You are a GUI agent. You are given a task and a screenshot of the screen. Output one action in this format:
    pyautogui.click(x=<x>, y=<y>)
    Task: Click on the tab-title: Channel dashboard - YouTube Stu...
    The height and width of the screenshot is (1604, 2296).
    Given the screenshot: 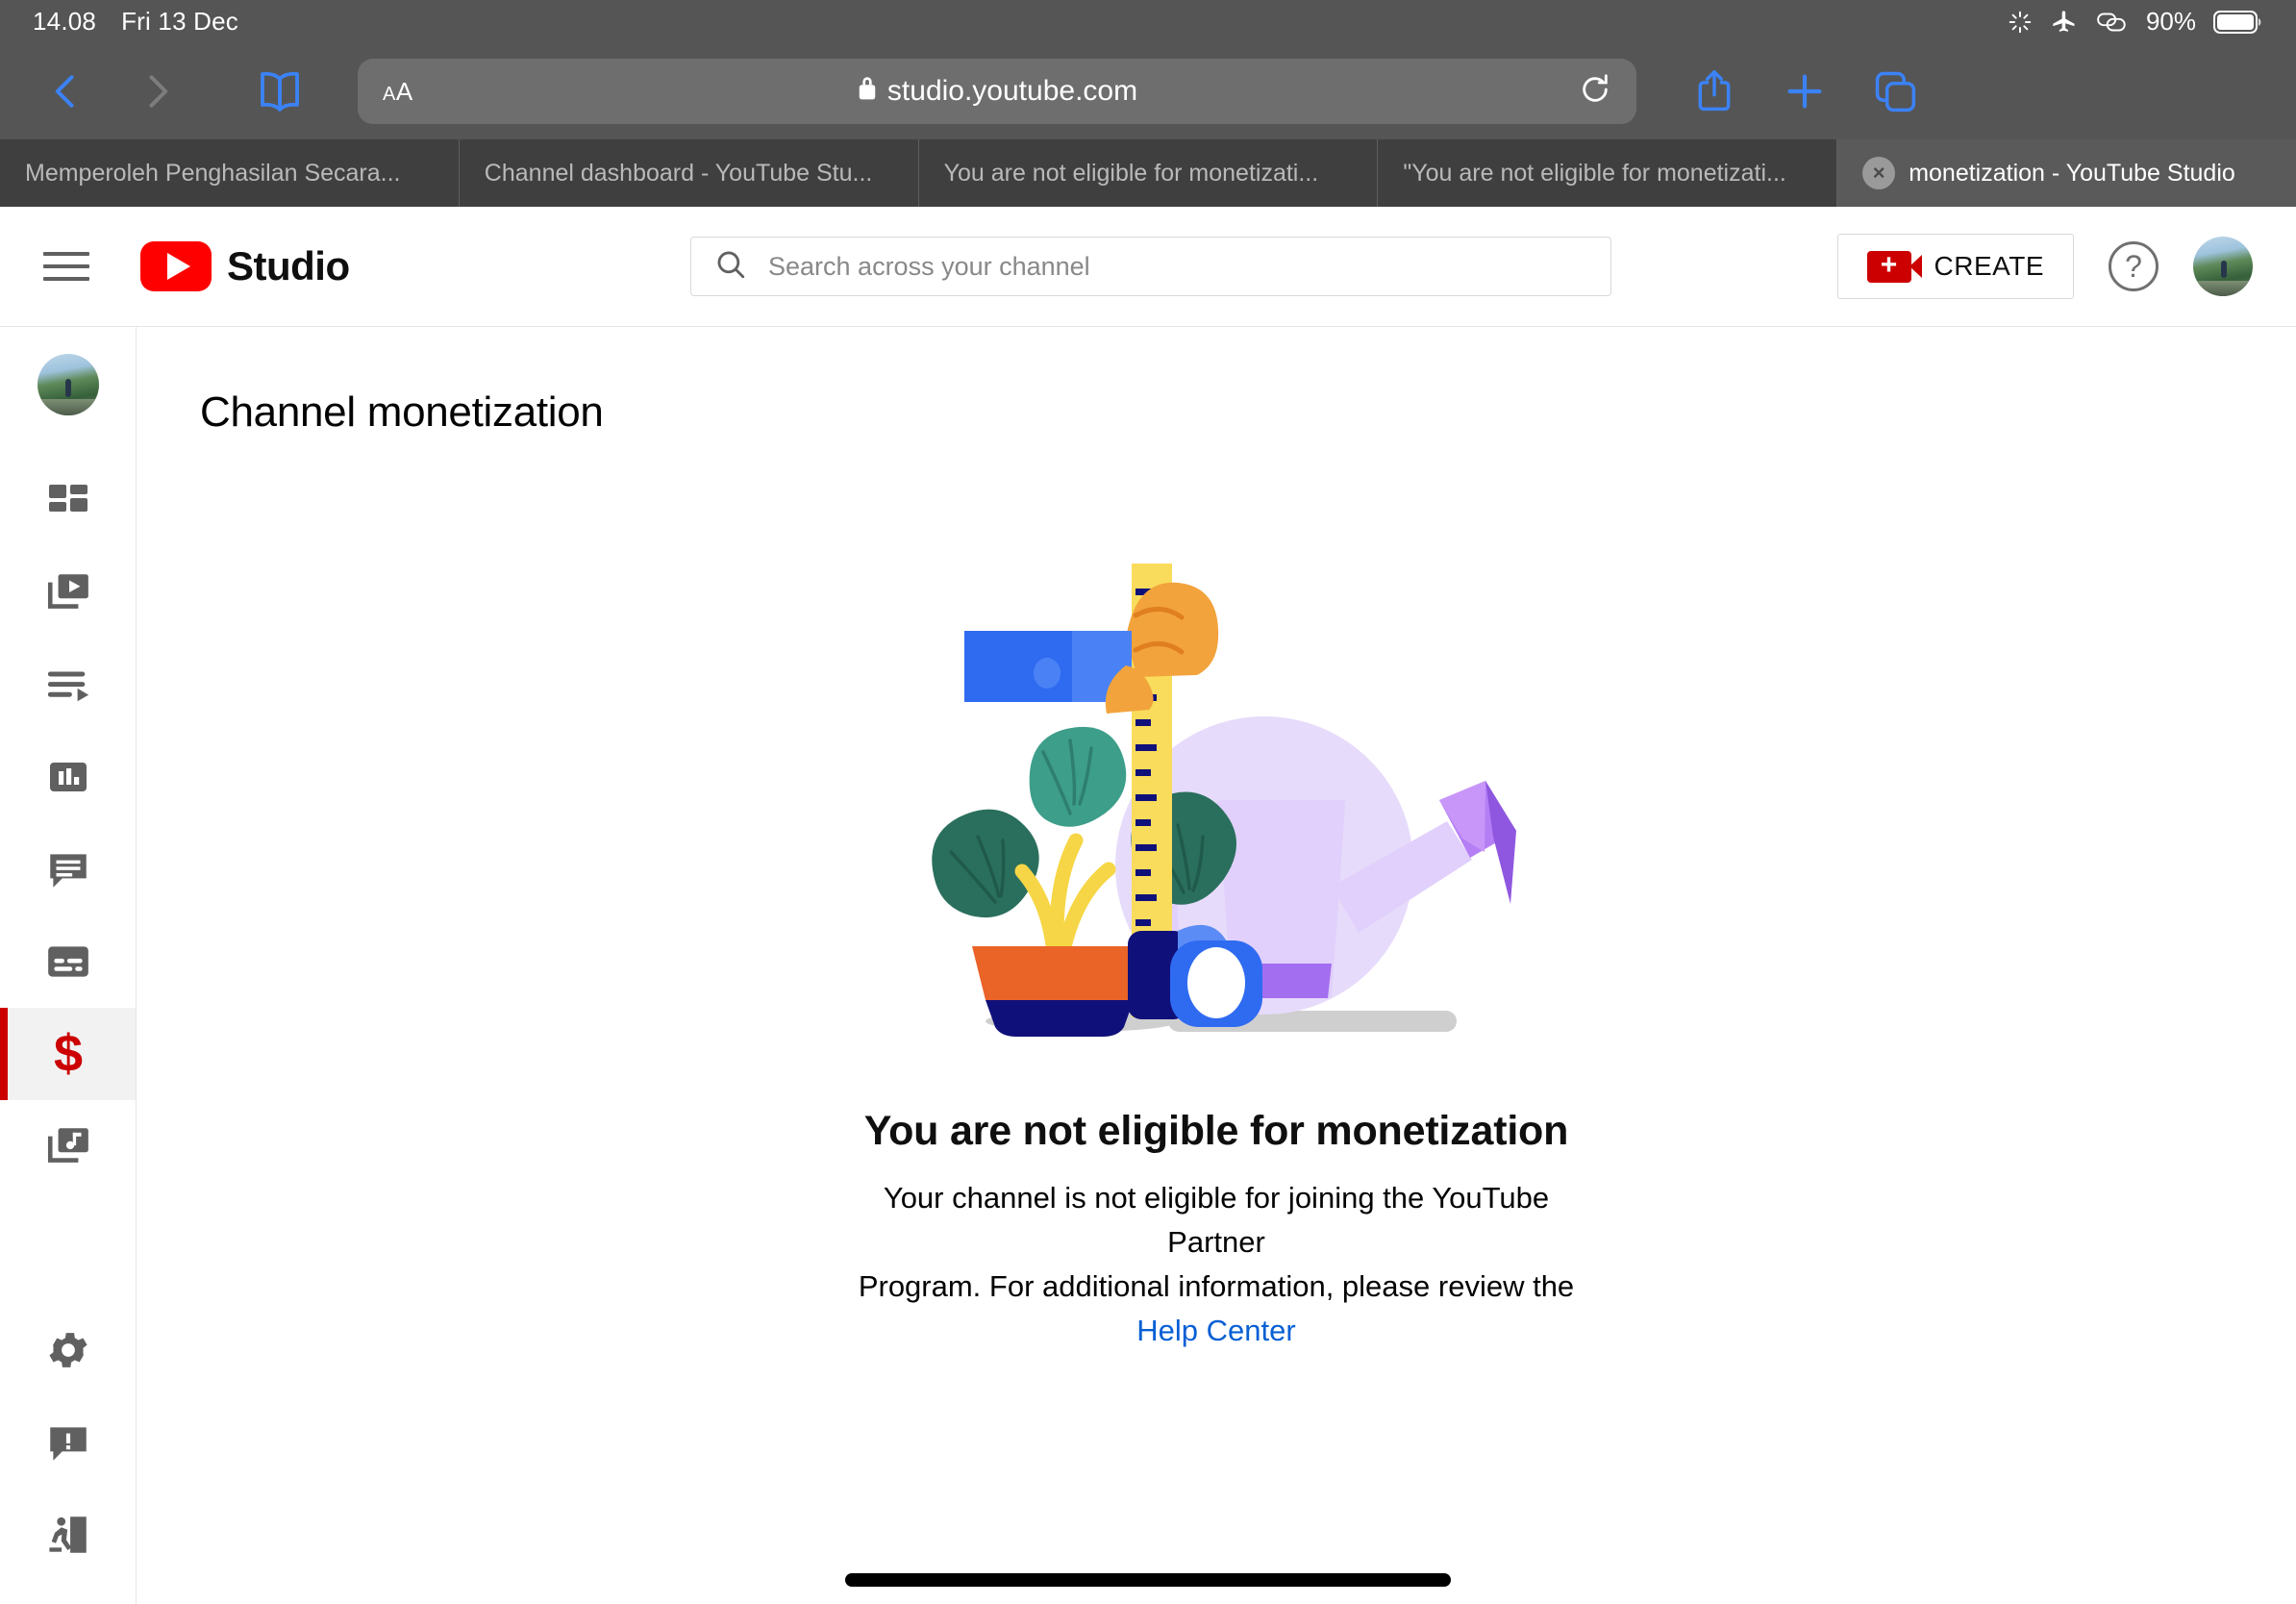 What is the action you would take?
    pyautogui.click(x=678, y=173)
    